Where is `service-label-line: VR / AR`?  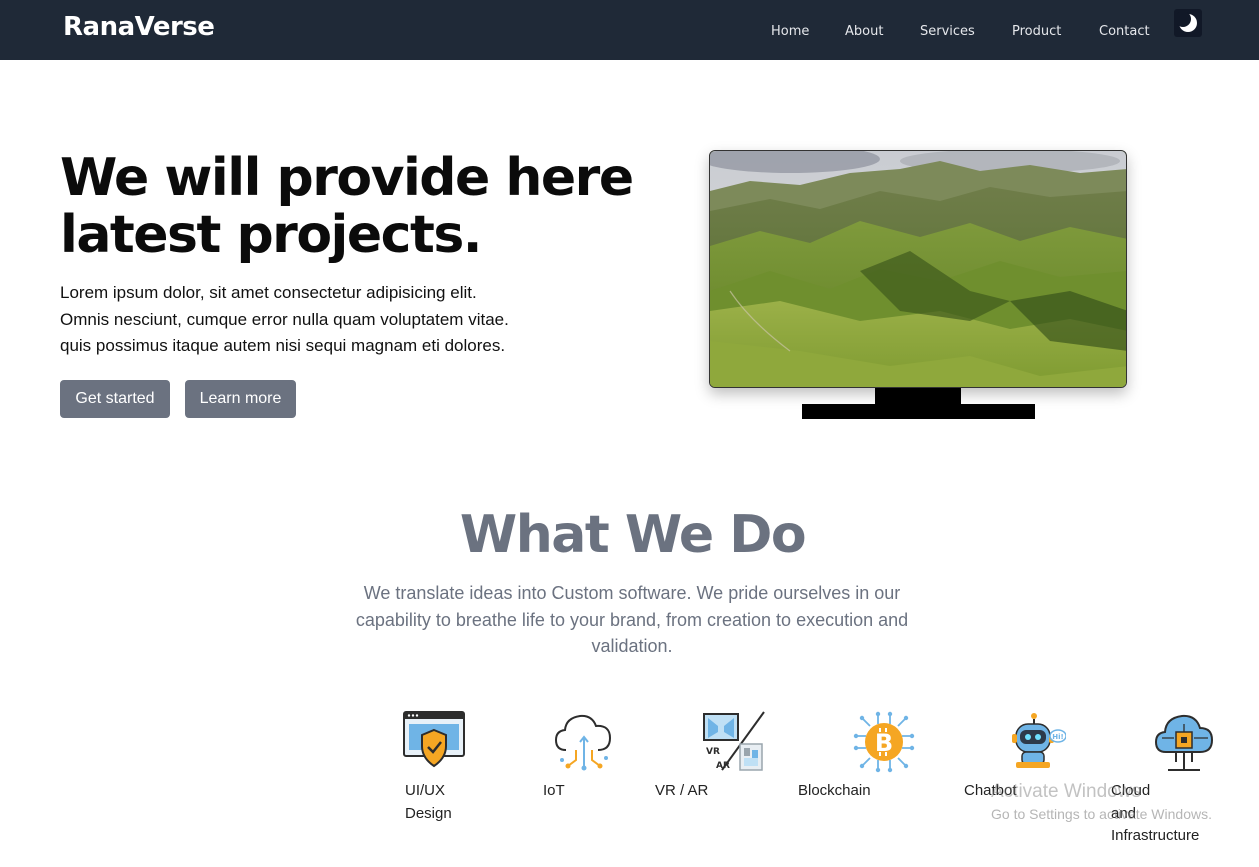
service-label-line: VR / AR is located at coordinates (682, 790).